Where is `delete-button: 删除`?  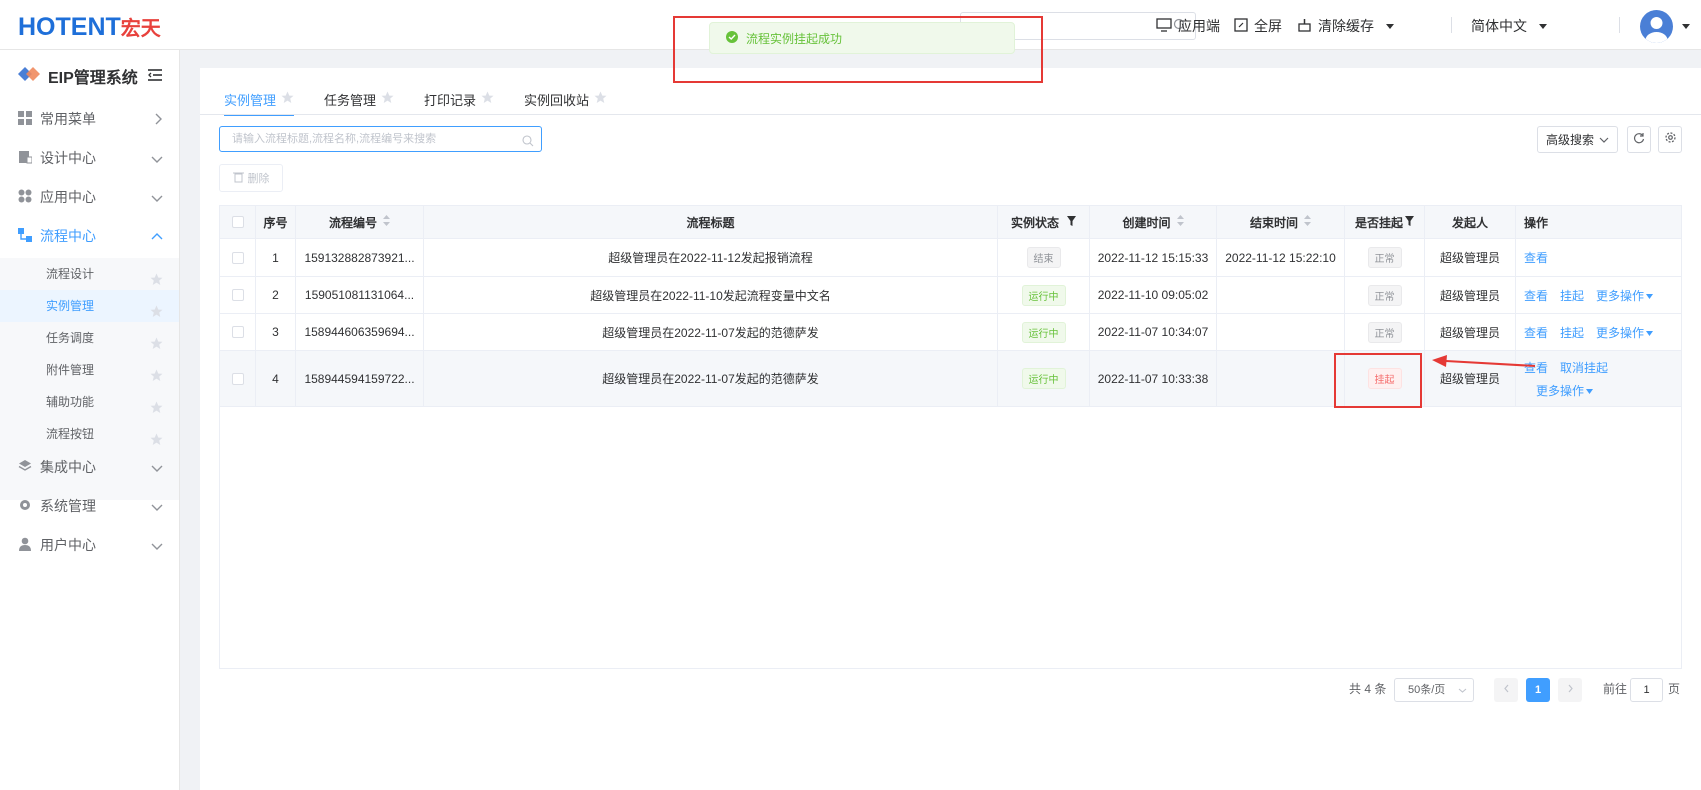
delete-button: 删除 is located at coordinates (251, 178).